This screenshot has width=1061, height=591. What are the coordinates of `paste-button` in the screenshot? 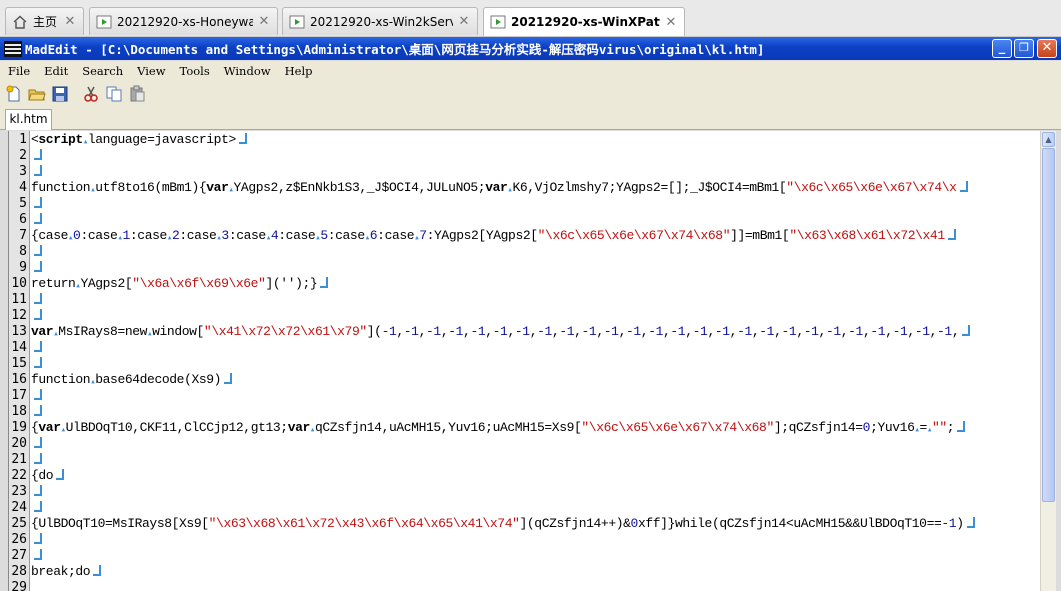 It's located at (137, 94).